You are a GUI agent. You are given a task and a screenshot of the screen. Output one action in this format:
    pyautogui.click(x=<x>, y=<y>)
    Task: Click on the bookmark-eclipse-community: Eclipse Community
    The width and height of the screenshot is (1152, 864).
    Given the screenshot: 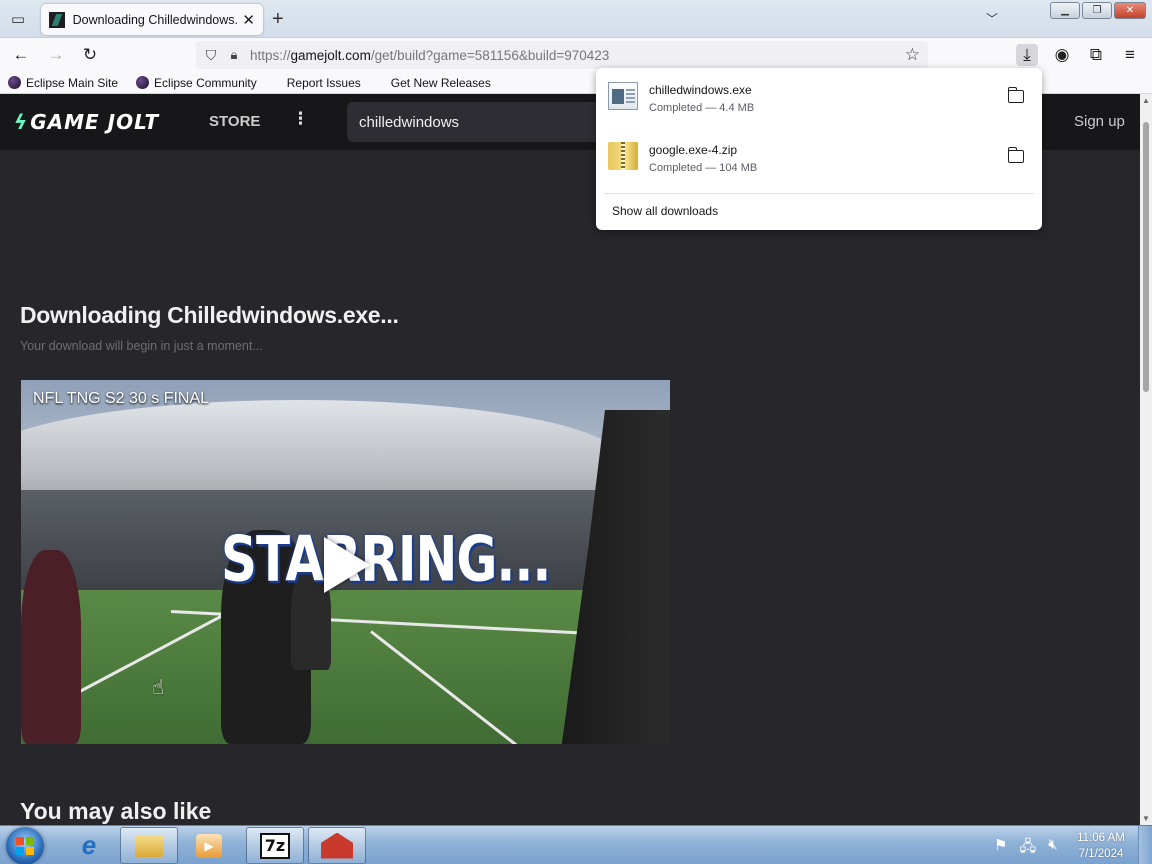 What is the action you would take?
    pyautogui.click(x=196, y=83)
    